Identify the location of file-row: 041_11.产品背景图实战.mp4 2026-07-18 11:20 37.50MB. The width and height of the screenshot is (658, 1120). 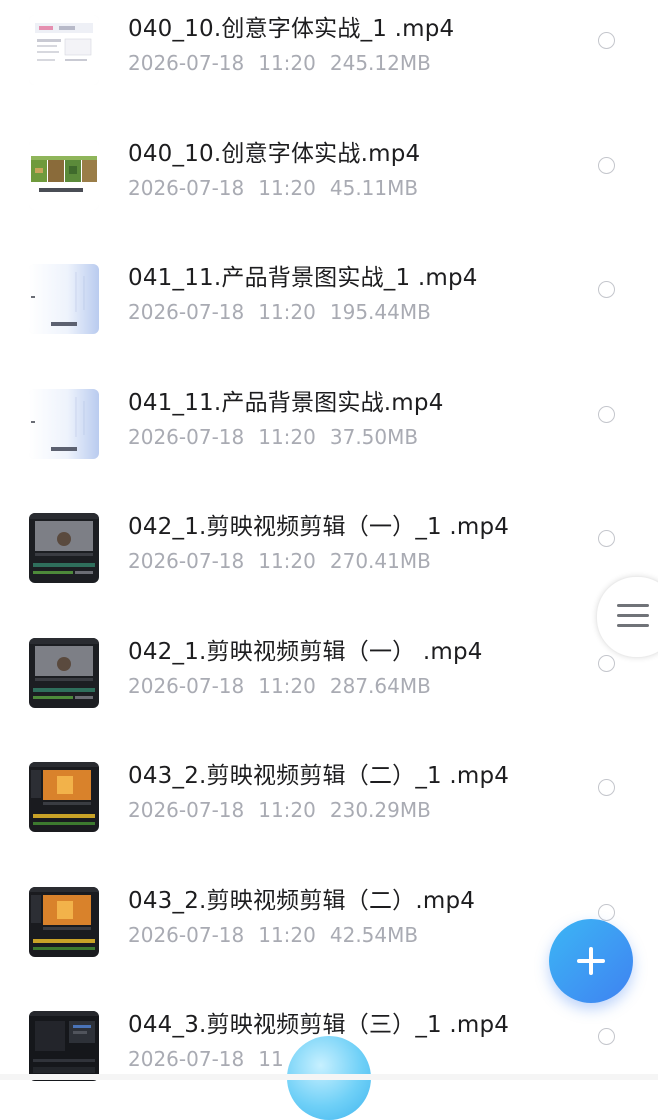
(329, 431).